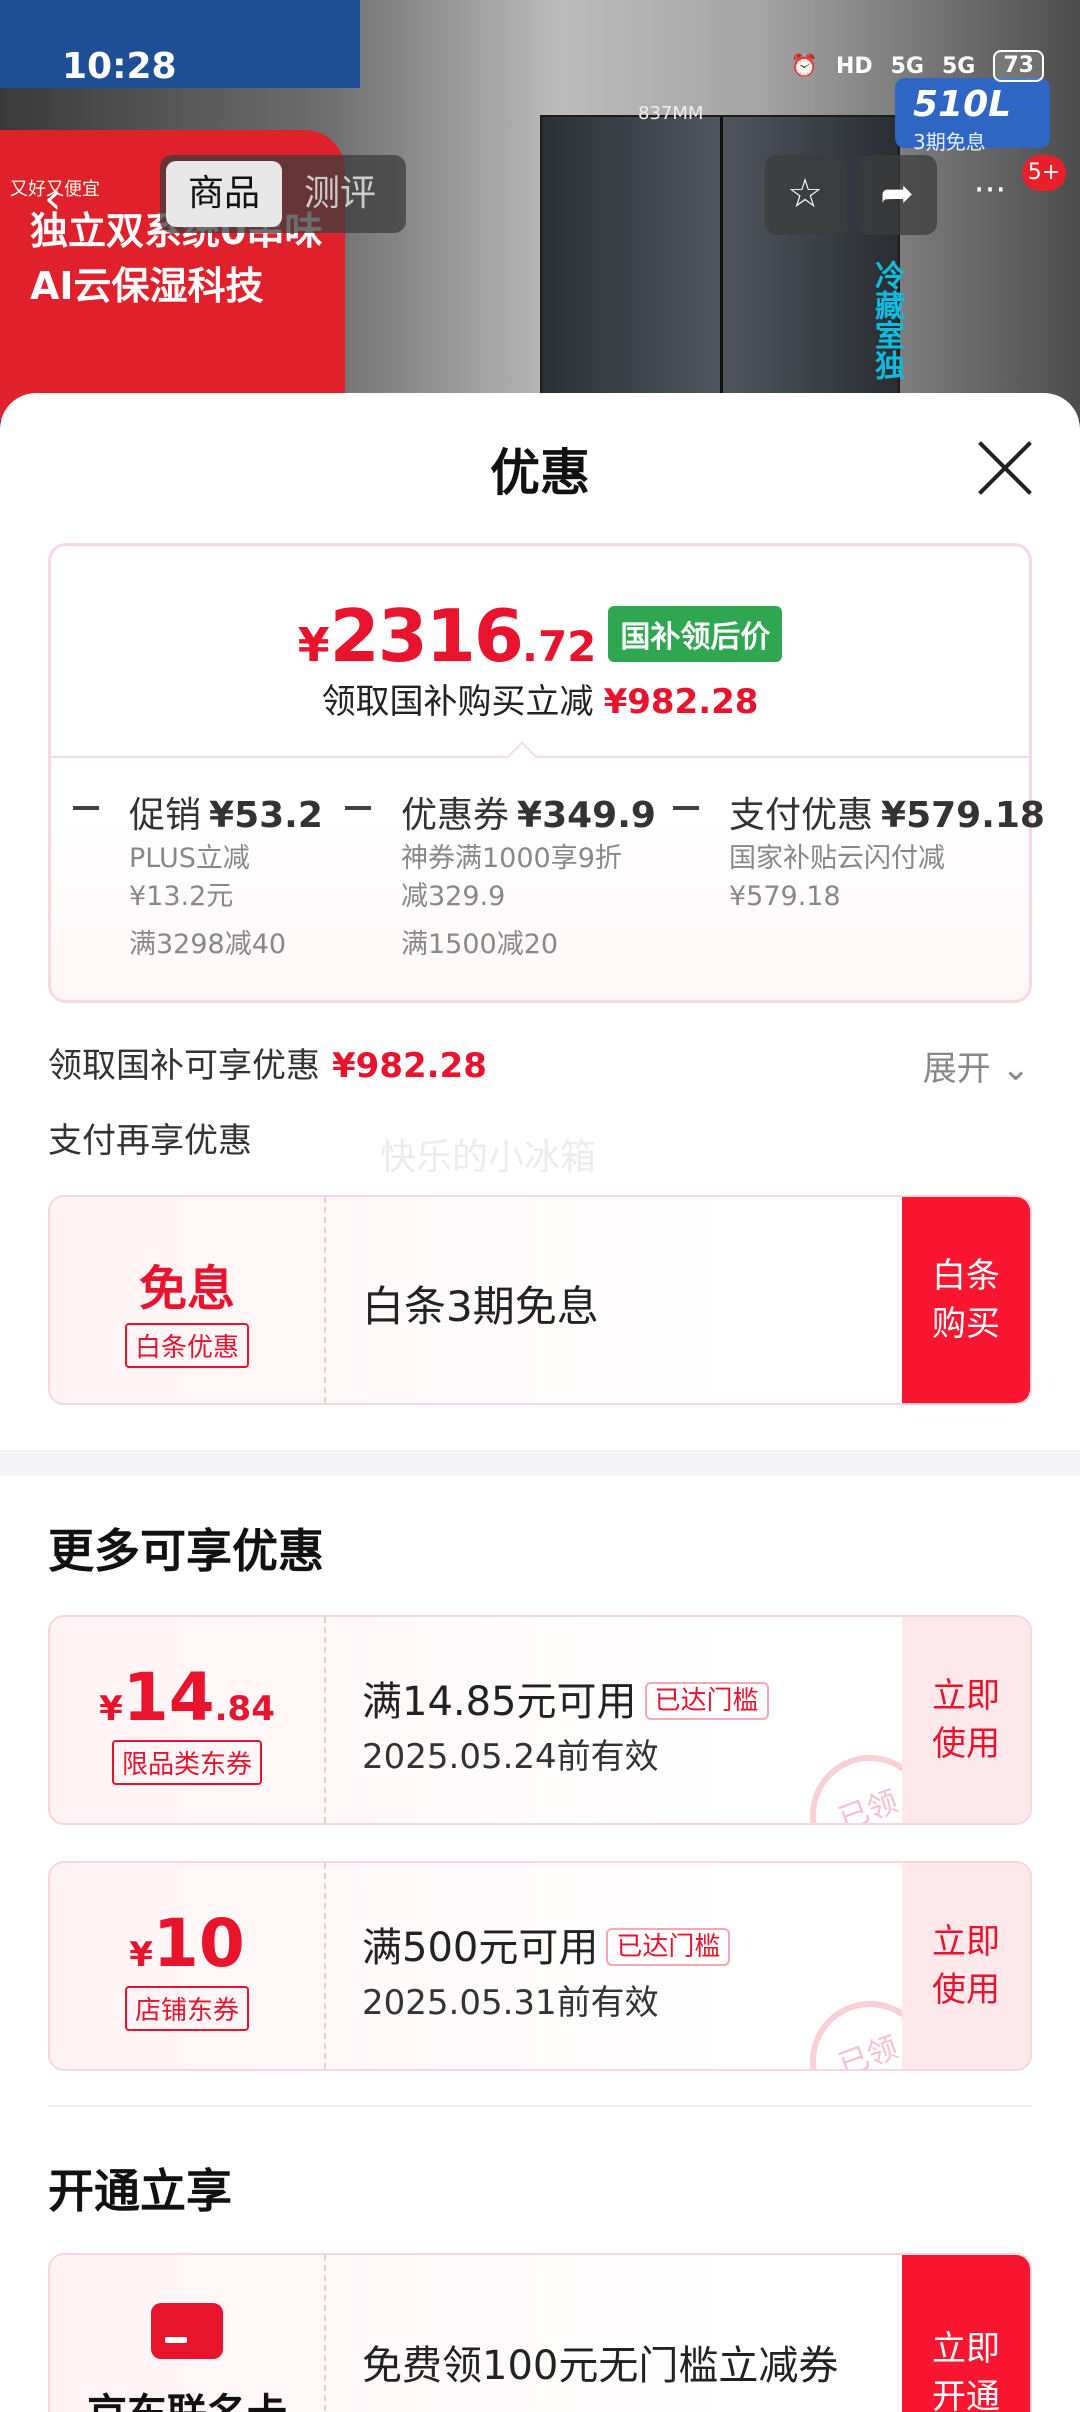 The height and width of the screenshot is (2412, 1080). I want to click on discount-name: 促销, so click(165, 815).